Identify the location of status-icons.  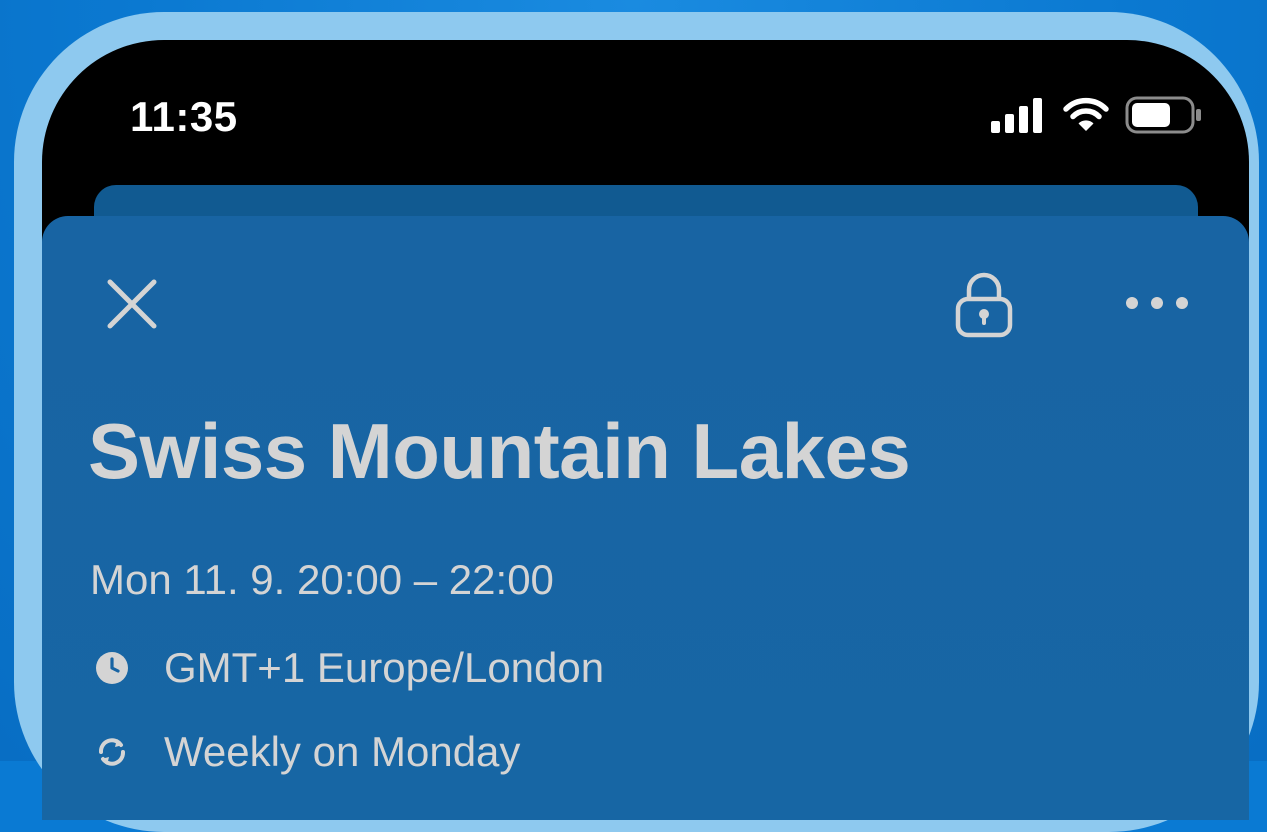
(1097, 117).